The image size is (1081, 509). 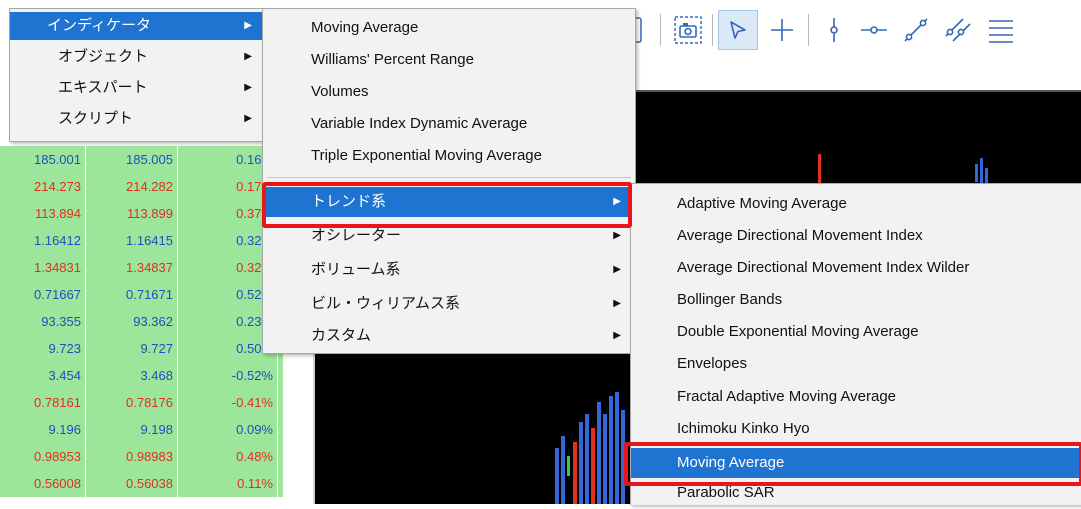 What do you see at coordinates (141, 186) in the screenshot?
I see `table-row: 214.273 214.282 0.17%` at bounding box center [141, 186].